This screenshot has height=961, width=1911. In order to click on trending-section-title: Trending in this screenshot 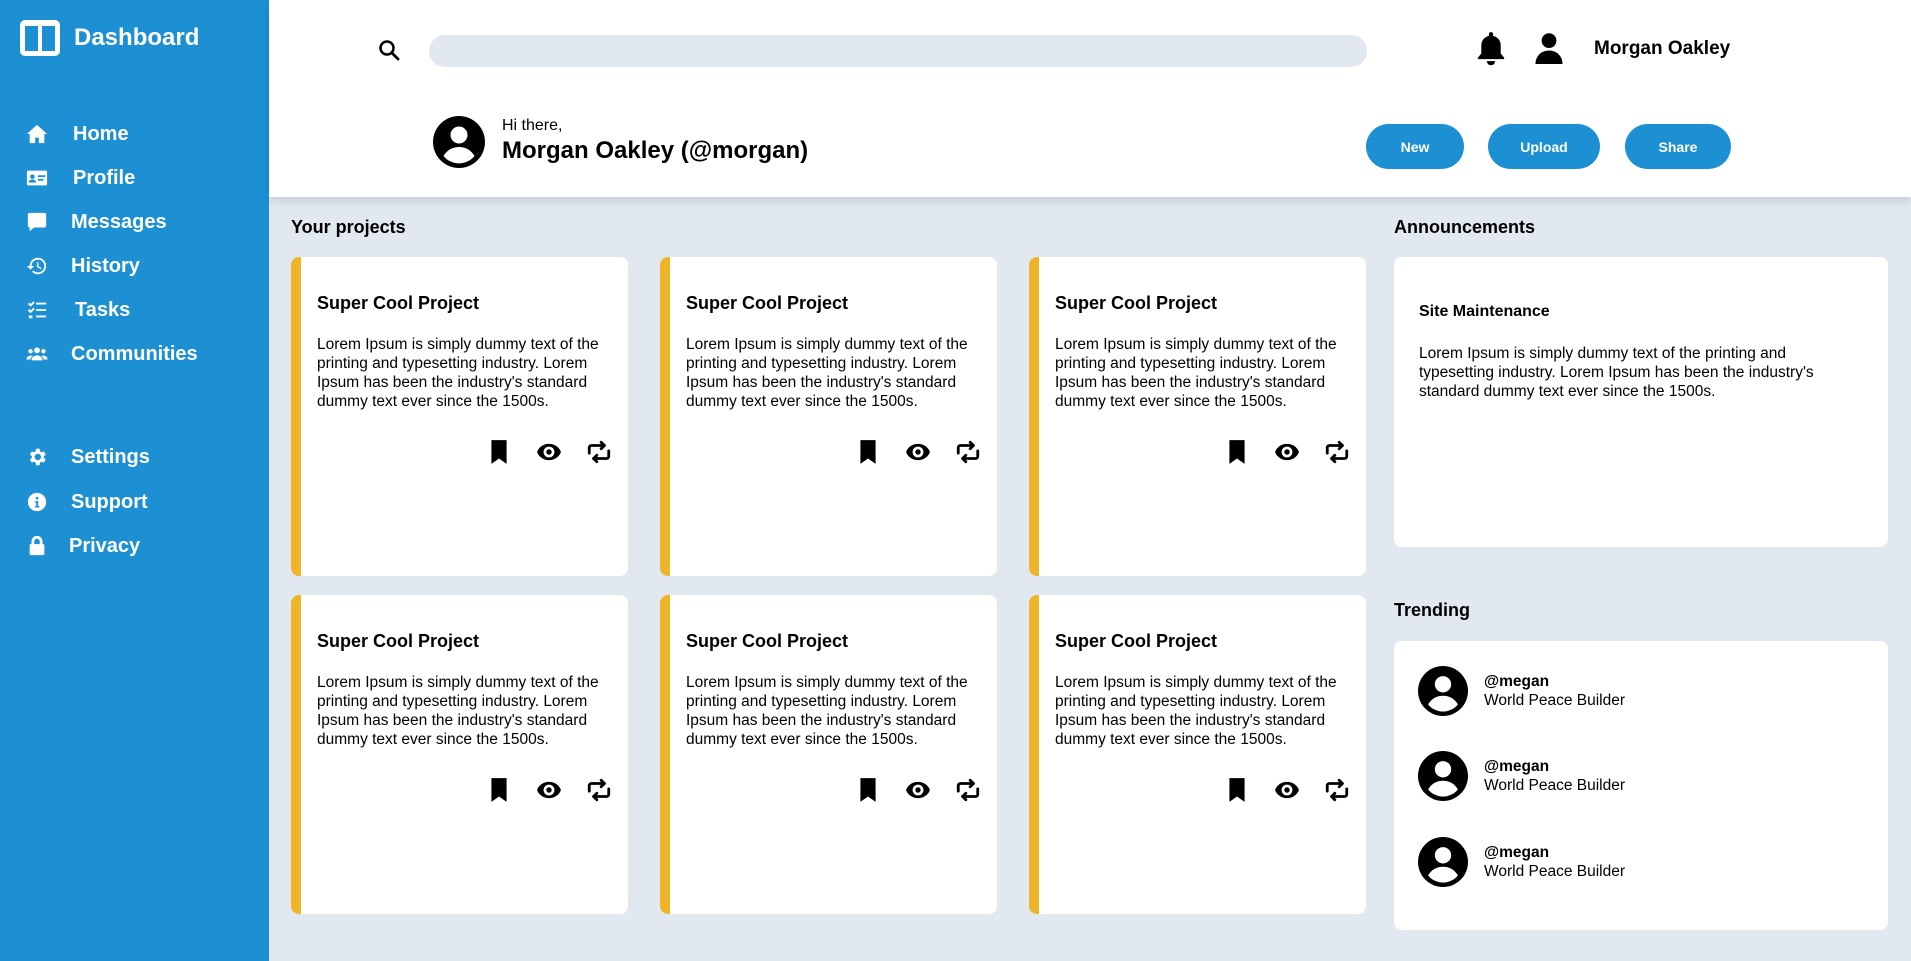, I will do `click(1432, 610)`.